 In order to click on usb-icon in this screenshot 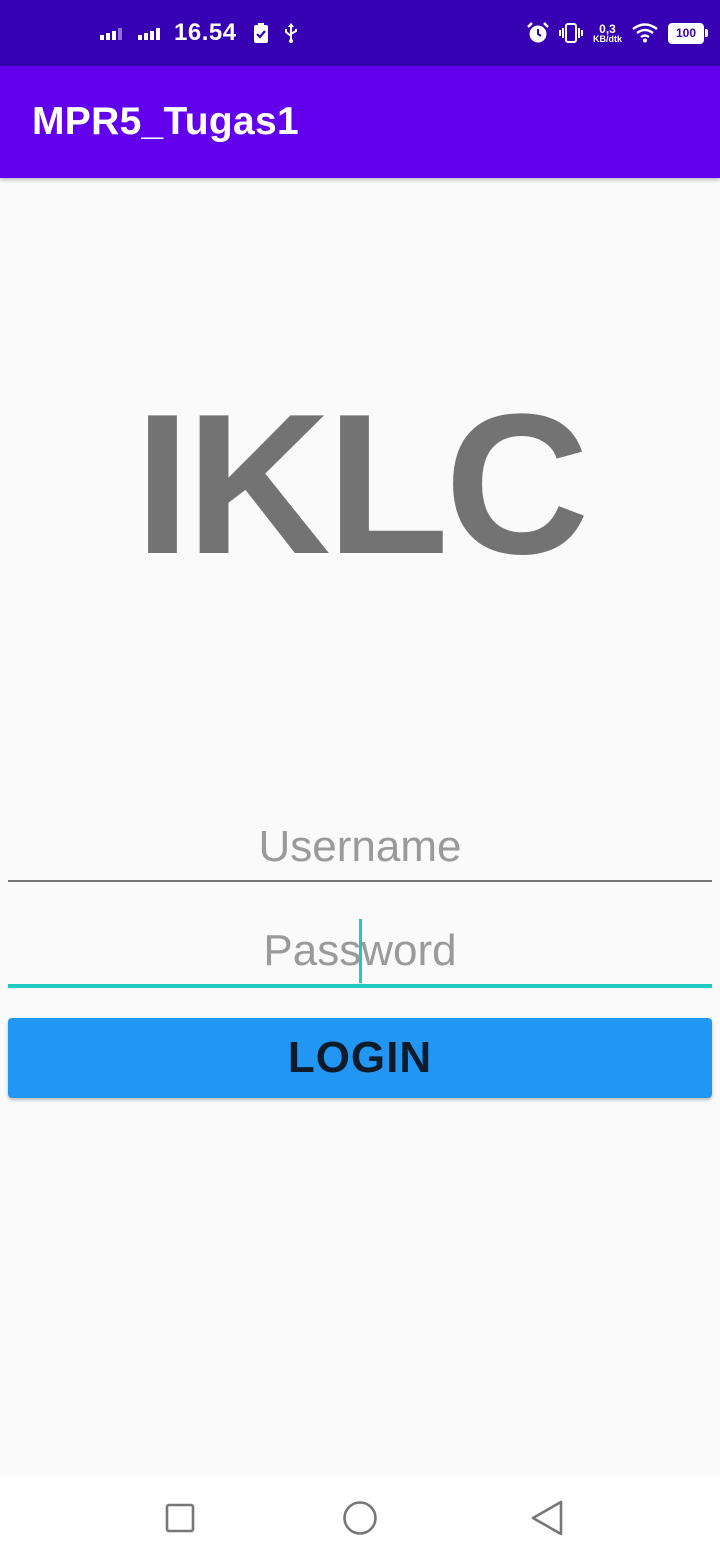, I will do `click(291, 33)`.